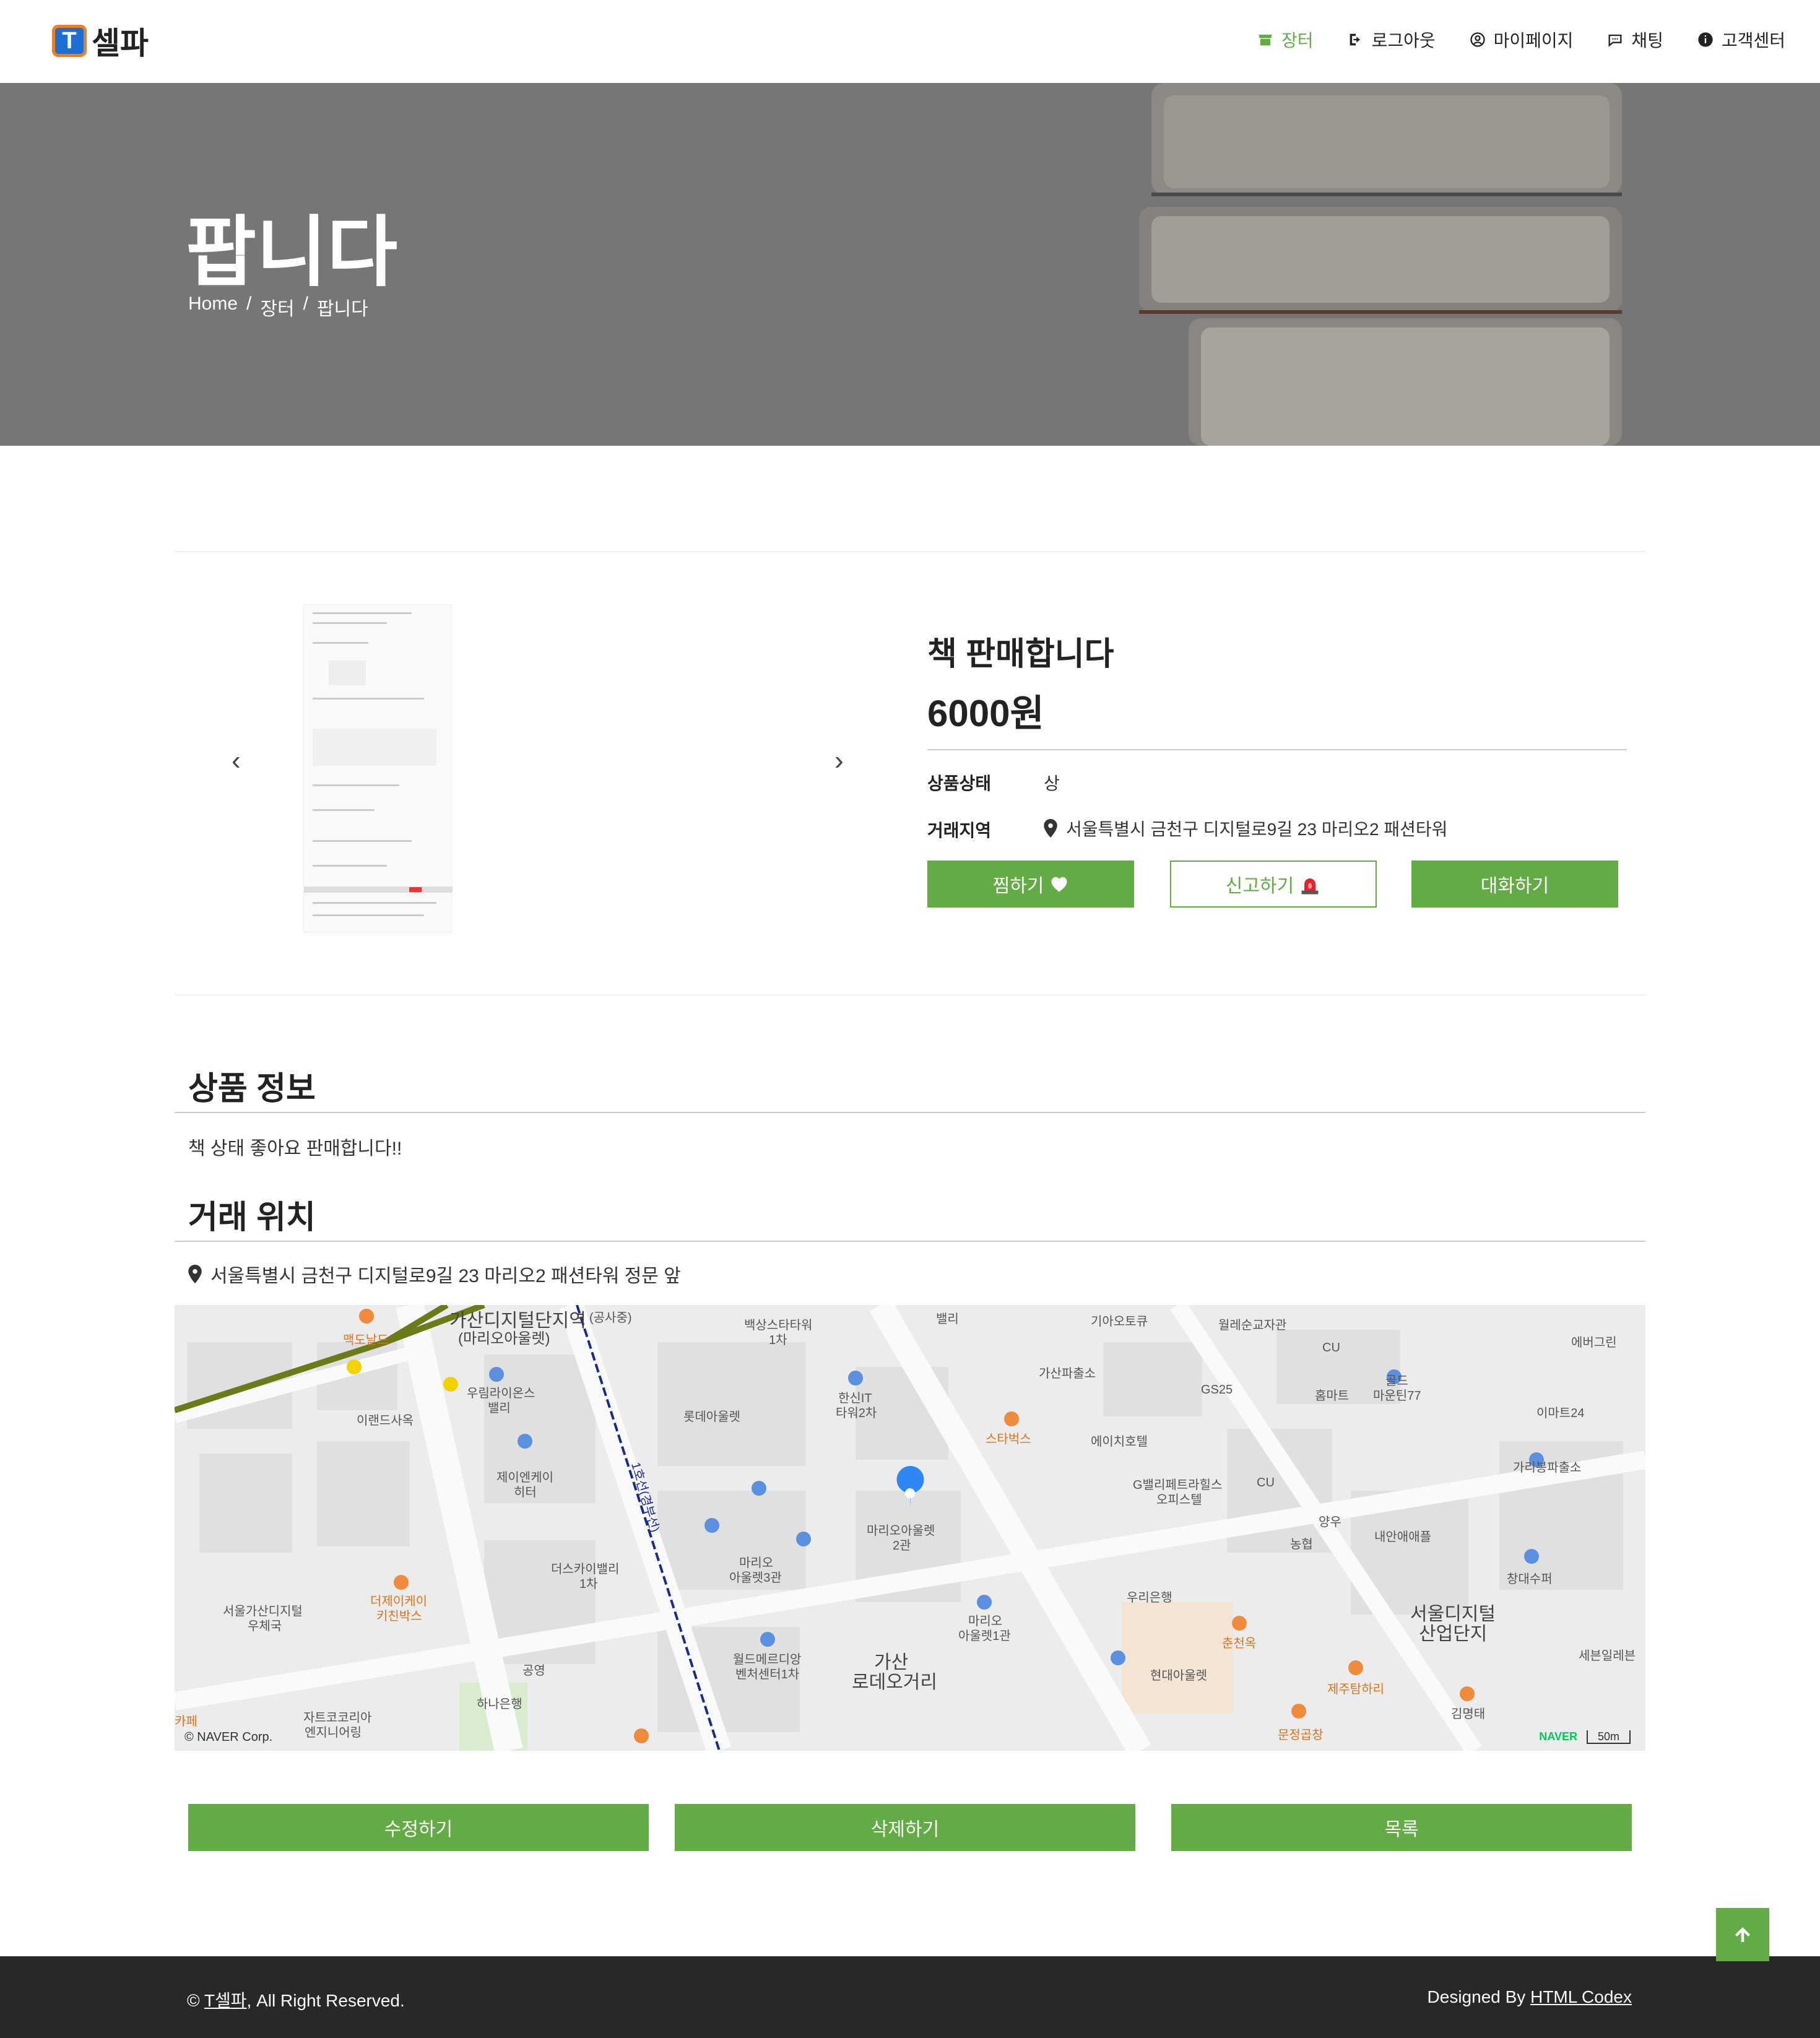 The height and width of the screenshot is (2038, 1820). I want to click on breadcrumb: Home / 장터 / 팝니다, so click(282, 307).